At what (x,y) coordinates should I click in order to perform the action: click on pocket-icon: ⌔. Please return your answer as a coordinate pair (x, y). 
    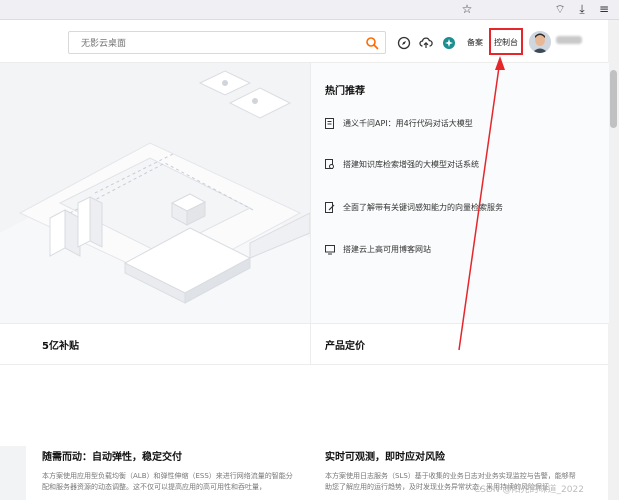
    Looking at the image, I should click on (560, 9).